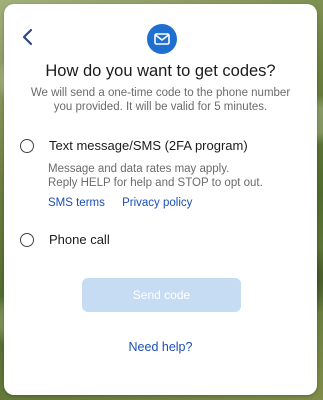 This screenshot has width=323, height=400. I want to click on sms-terms-link: SMS terms, so click(76, 203).